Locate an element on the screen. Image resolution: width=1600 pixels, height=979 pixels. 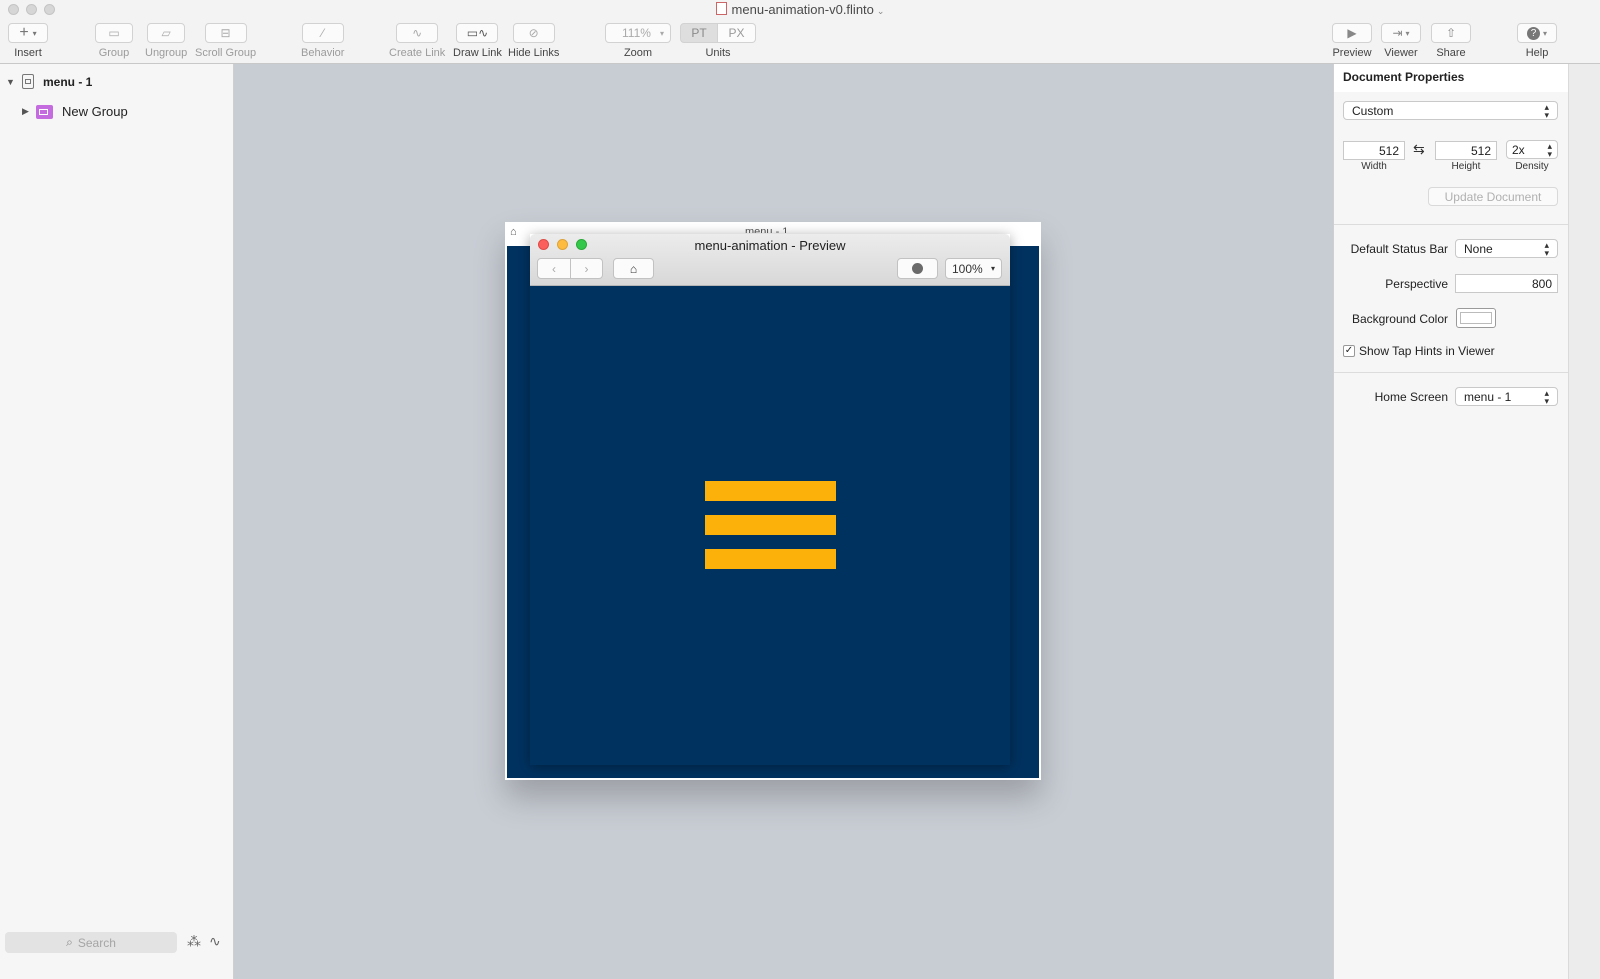
preview-title: menu-animation - Preview is located at coordinates (770, 245).